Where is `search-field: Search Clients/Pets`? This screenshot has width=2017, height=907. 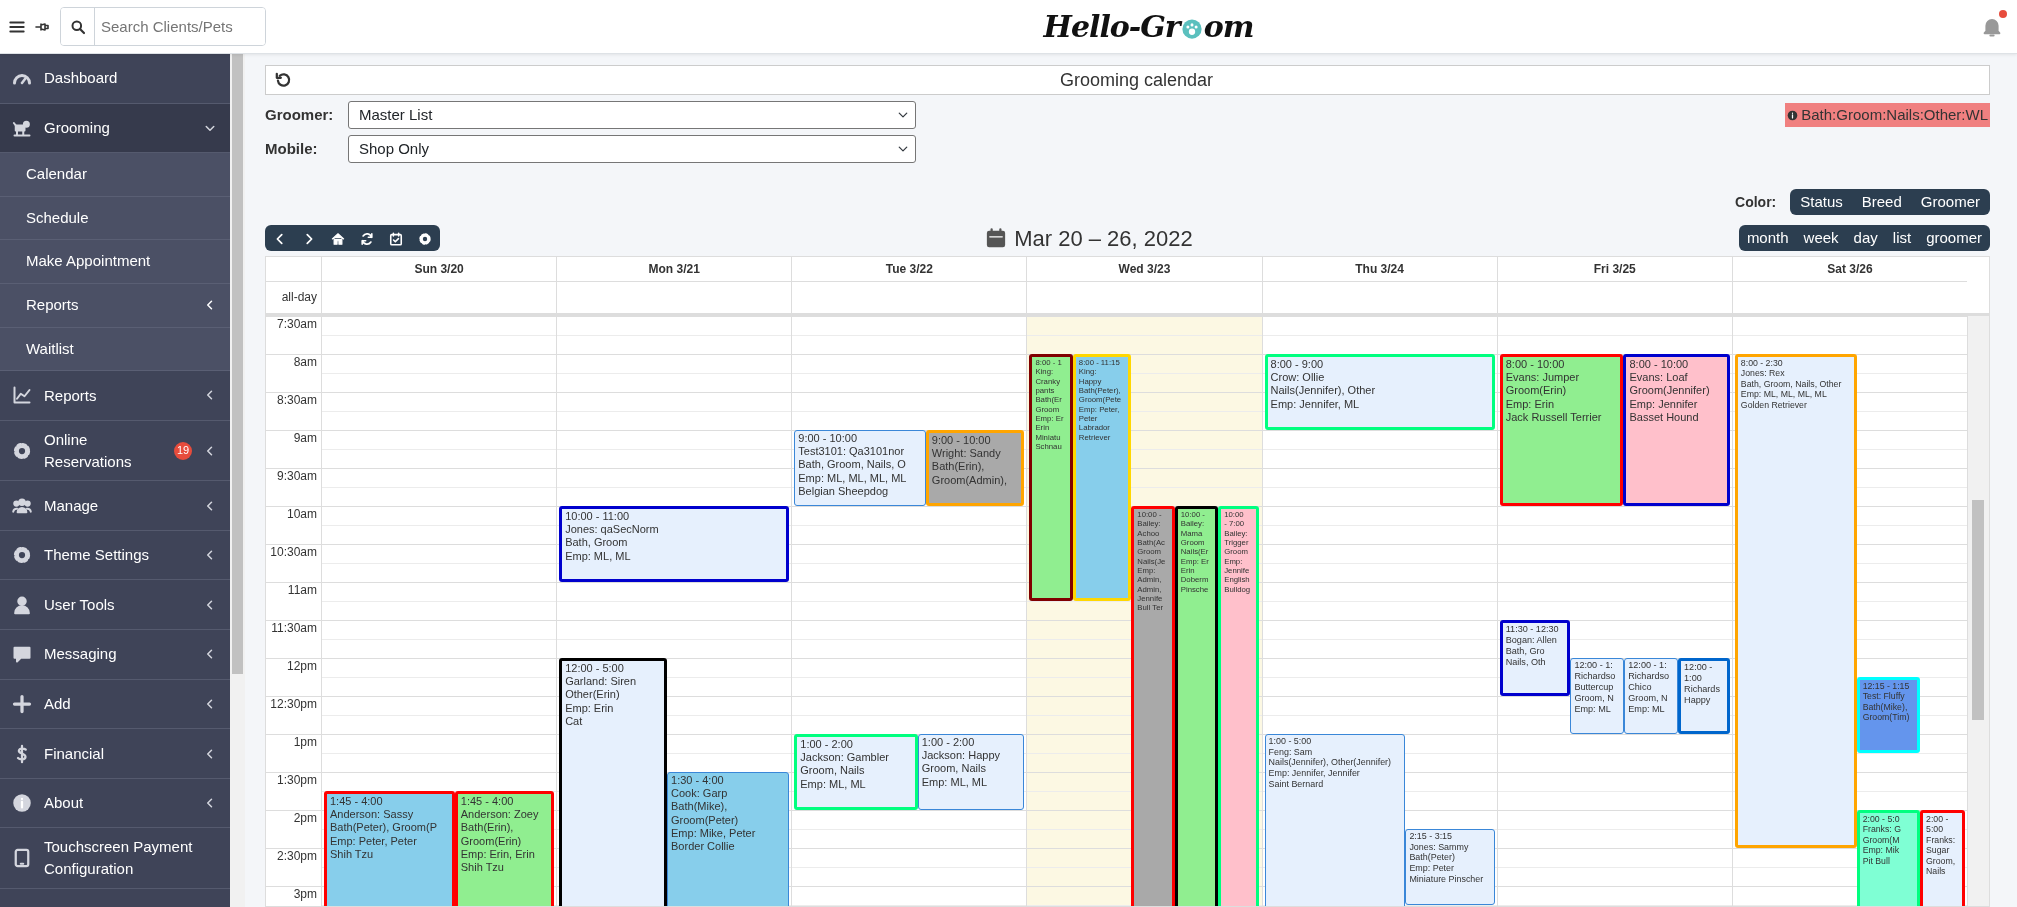 search-field: Search Clients/Pets is located at coordinates (163, 26).